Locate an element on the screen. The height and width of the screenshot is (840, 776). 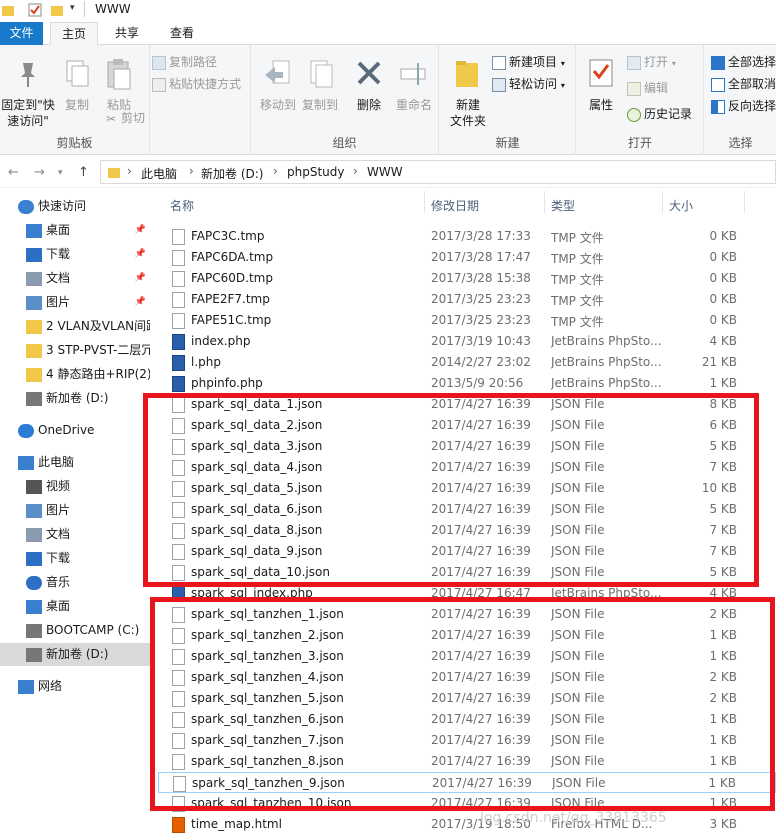
copy-to-button: 复制到 is located at coordinates (320, 85).